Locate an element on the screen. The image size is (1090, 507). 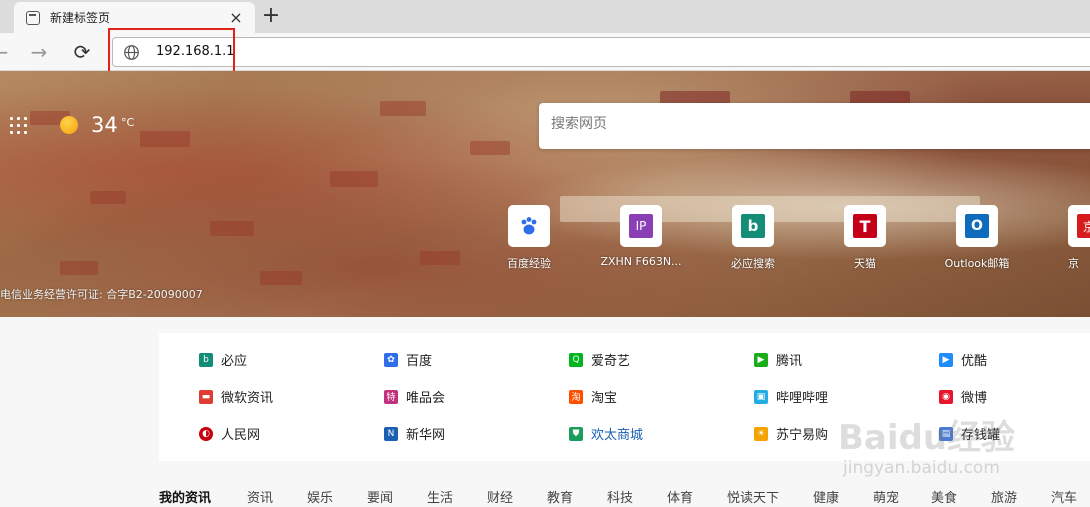
temperature: 34 is located at coordinates (104, 125).